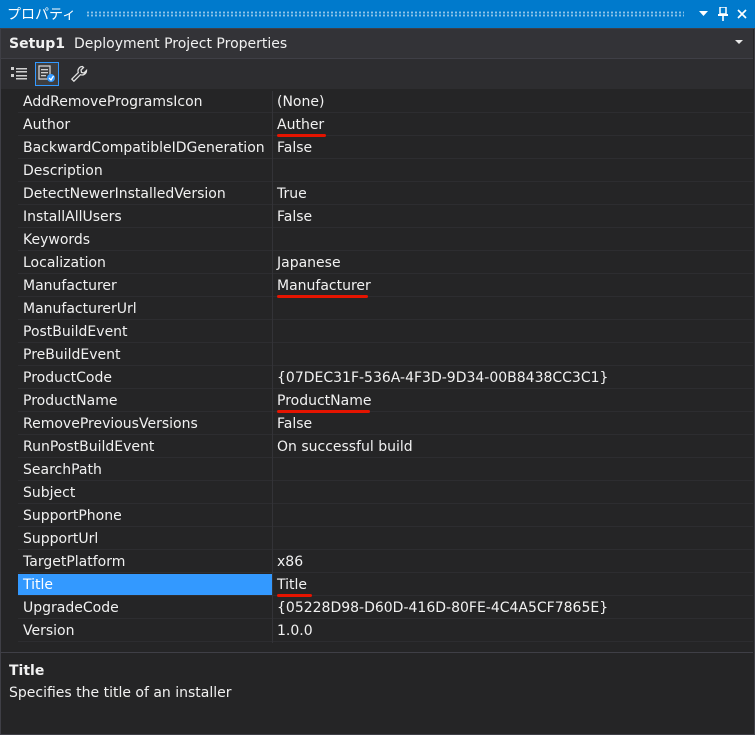  I want to click on property-name: ProductCode, so click(145, 378).